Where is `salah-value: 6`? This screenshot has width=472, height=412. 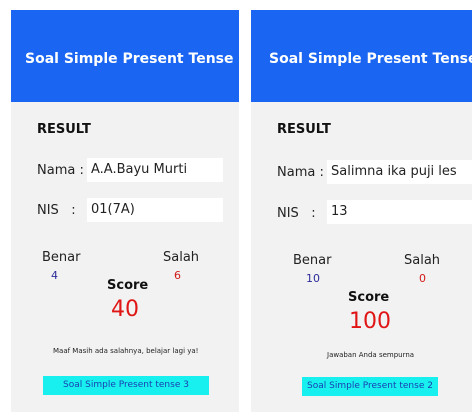 salah-value: 6 is located at coordinates (177, 275).